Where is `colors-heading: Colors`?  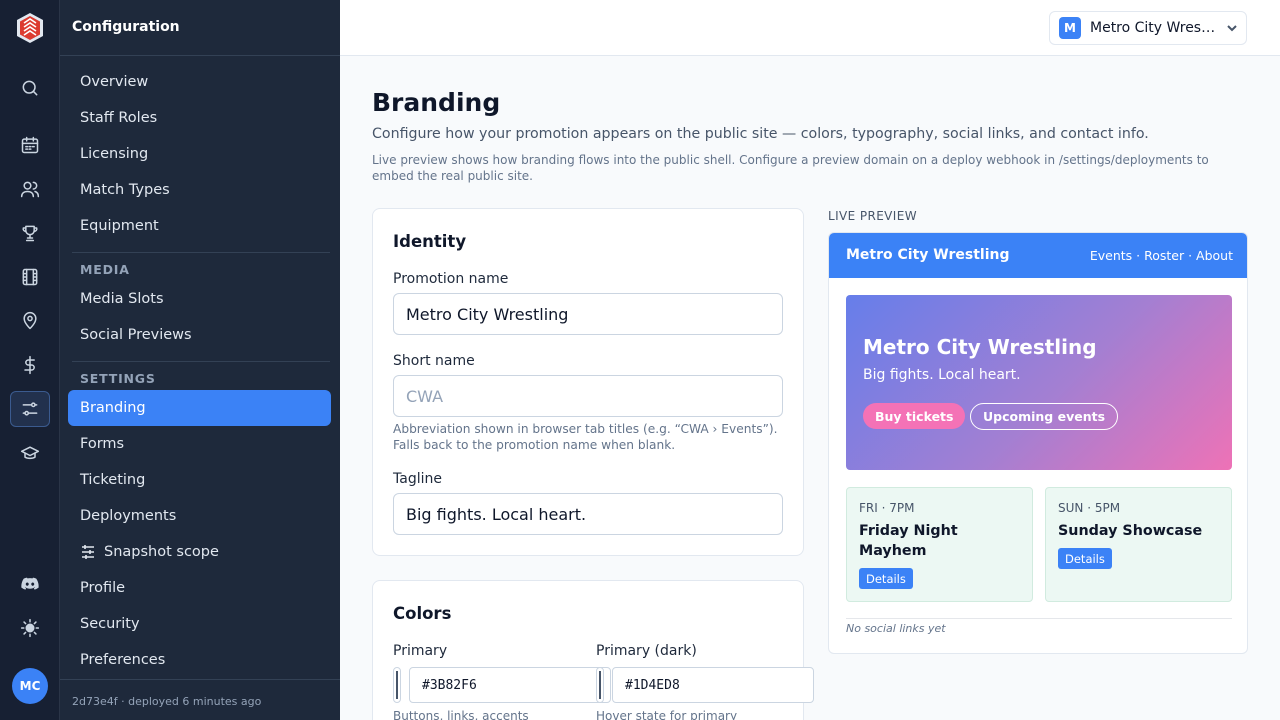
colors-heading: Colors is located at coordinates (422, 613).